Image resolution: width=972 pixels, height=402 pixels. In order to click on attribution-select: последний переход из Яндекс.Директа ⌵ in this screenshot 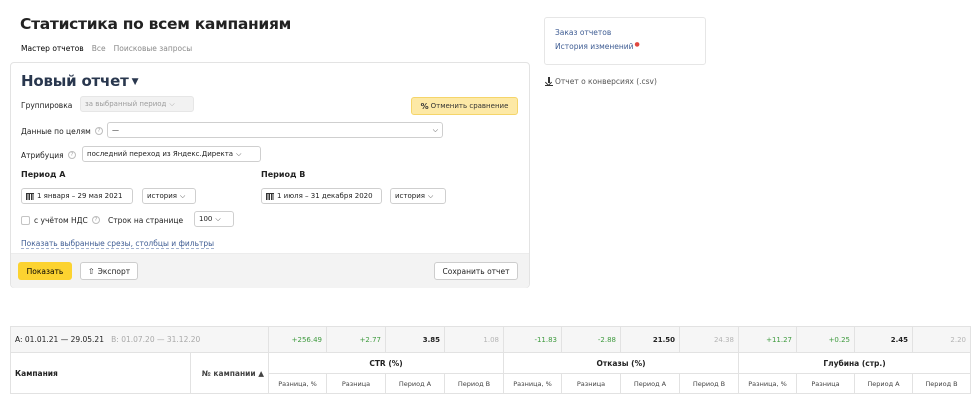, I will do `click(171, 154)`.